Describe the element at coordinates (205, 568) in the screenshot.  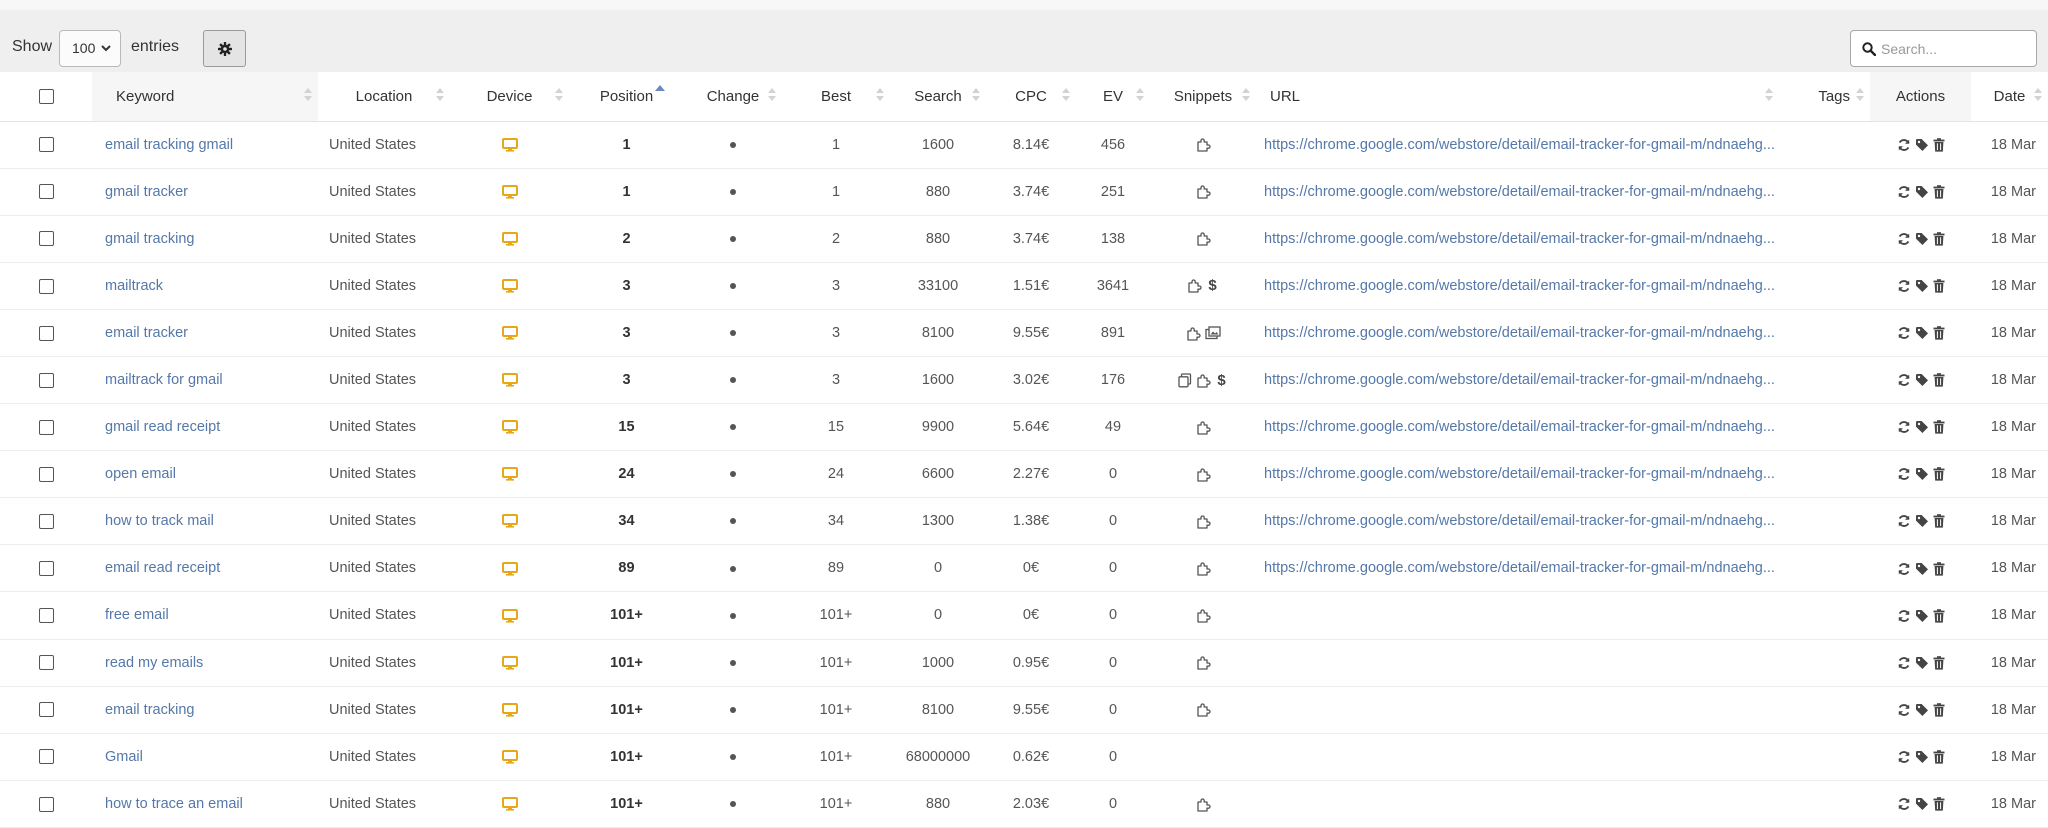
I see `keyword-link: email read receipt` at that location.